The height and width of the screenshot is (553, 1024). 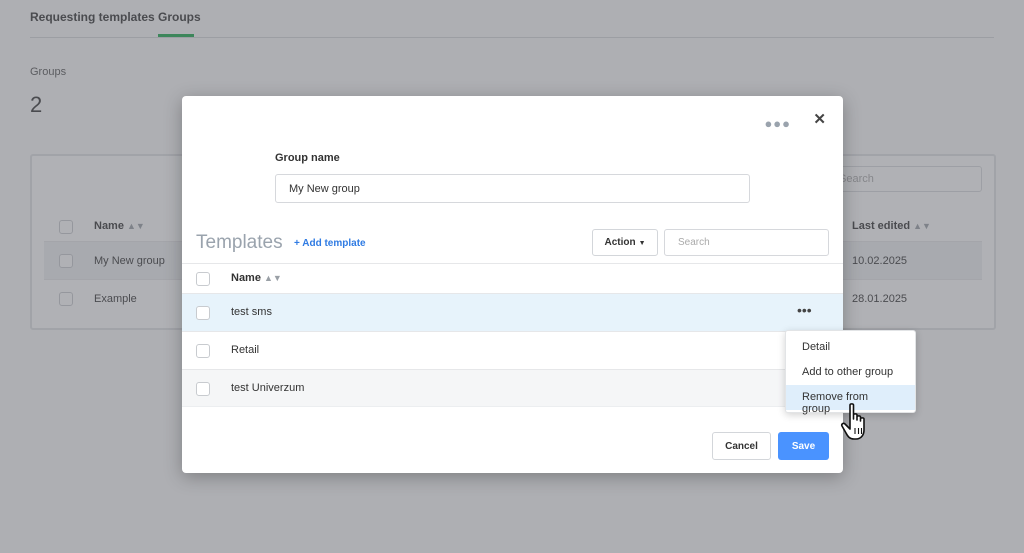 I want to click on table-row: test Univerzum, so click(x=512, y=388).